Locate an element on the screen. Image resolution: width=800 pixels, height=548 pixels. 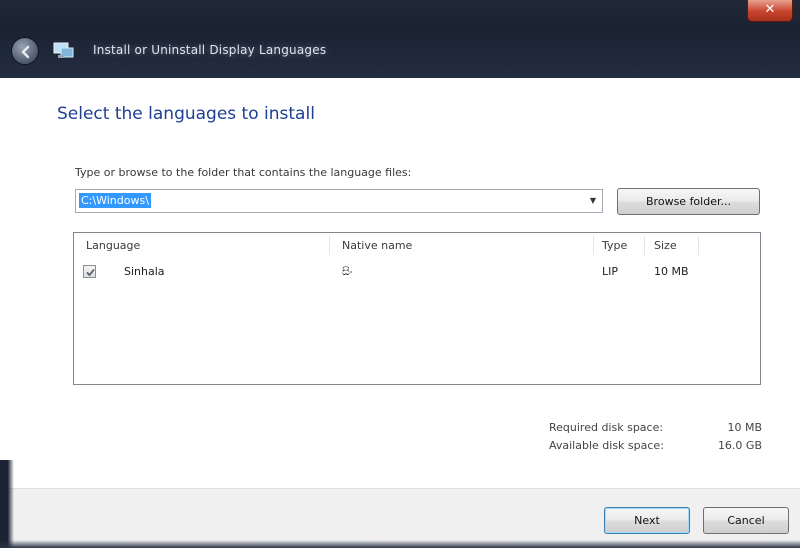
page-heading: Select the languages to install is located at coordinates (186, 114).